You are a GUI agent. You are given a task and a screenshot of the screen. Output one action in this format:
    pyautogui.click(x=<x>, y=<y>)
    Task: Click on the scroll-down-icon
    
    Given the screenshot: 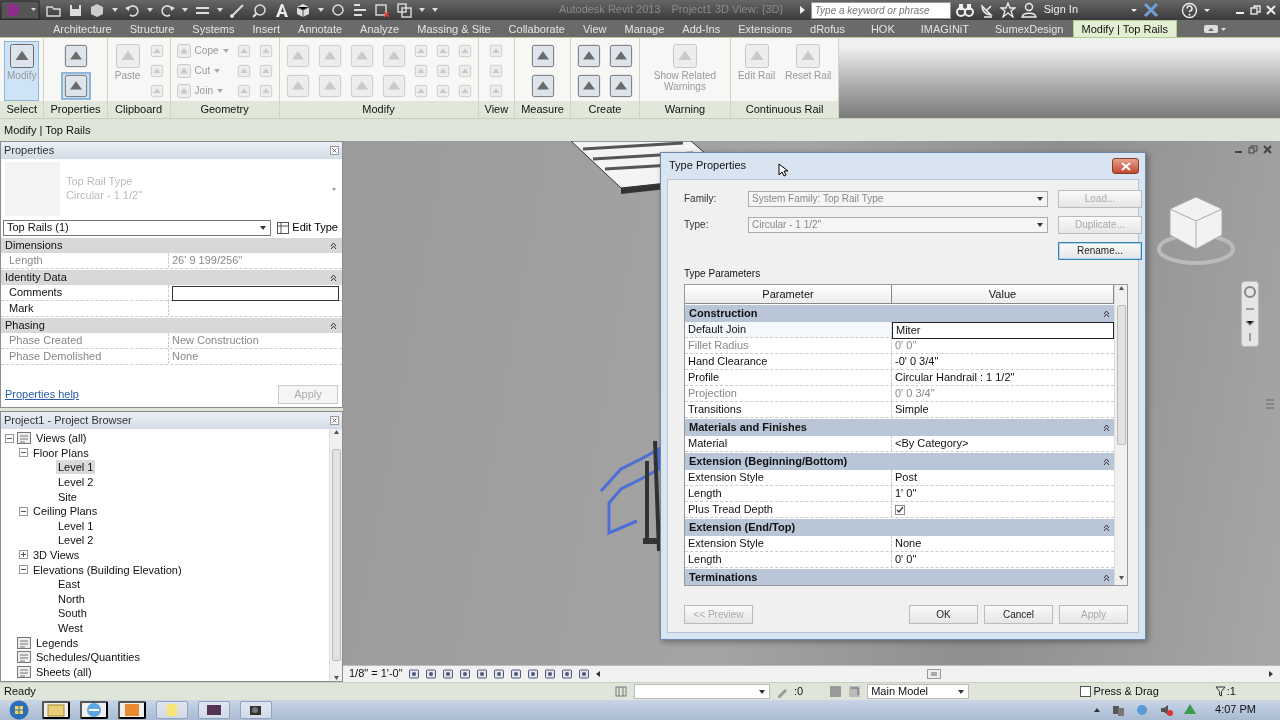 What is the action you would take?
    pyautogui.click(x=1121, y=578)
    